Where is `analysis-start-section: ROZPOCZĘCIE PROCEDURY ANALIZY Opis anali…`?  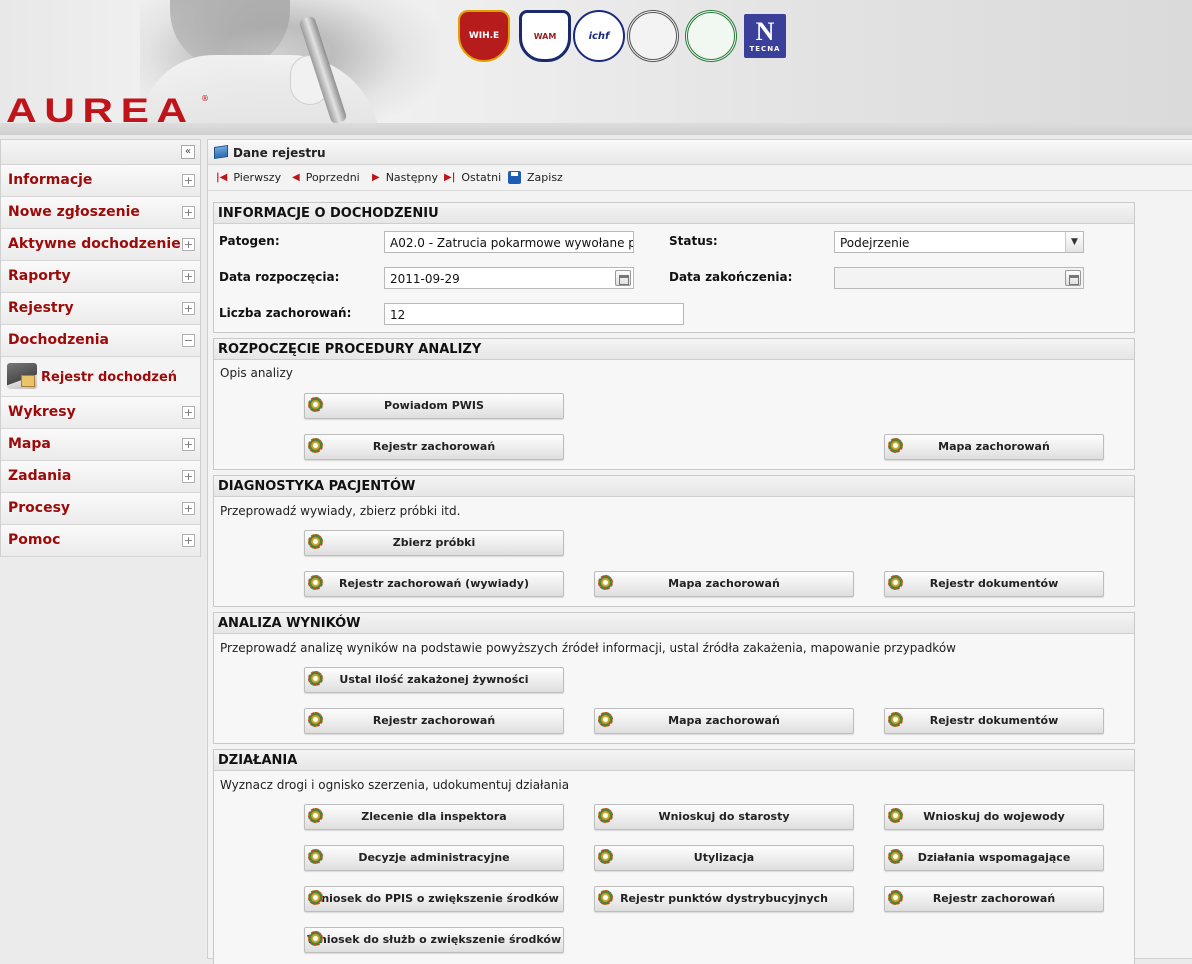 analysis-start-section: ROZPOCZĘCIE PROCEDURY ANALIZY Opis anali… is located at coordinates (674, 404).